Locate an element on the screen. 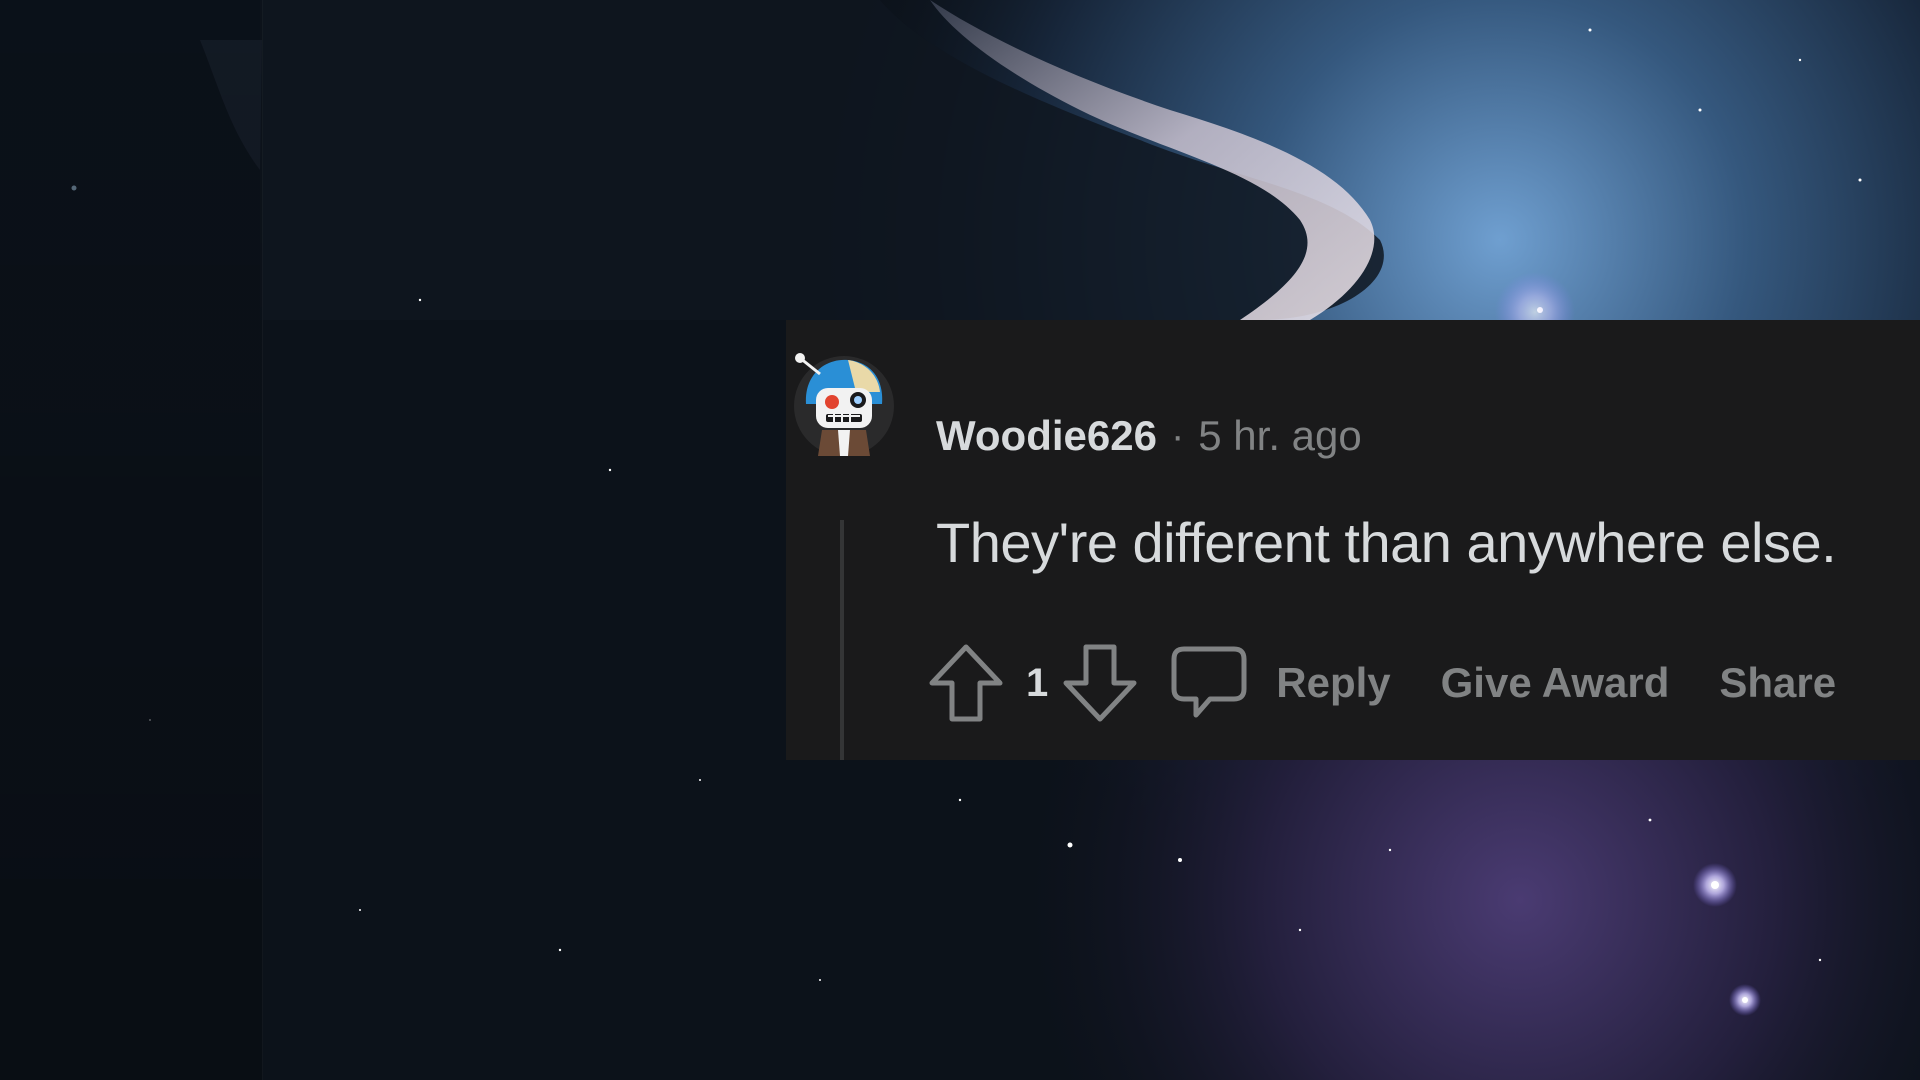 Image resolution: width=1920 pixels, height=1080 pixels. upvote-button is located at coordinates (966, 683).